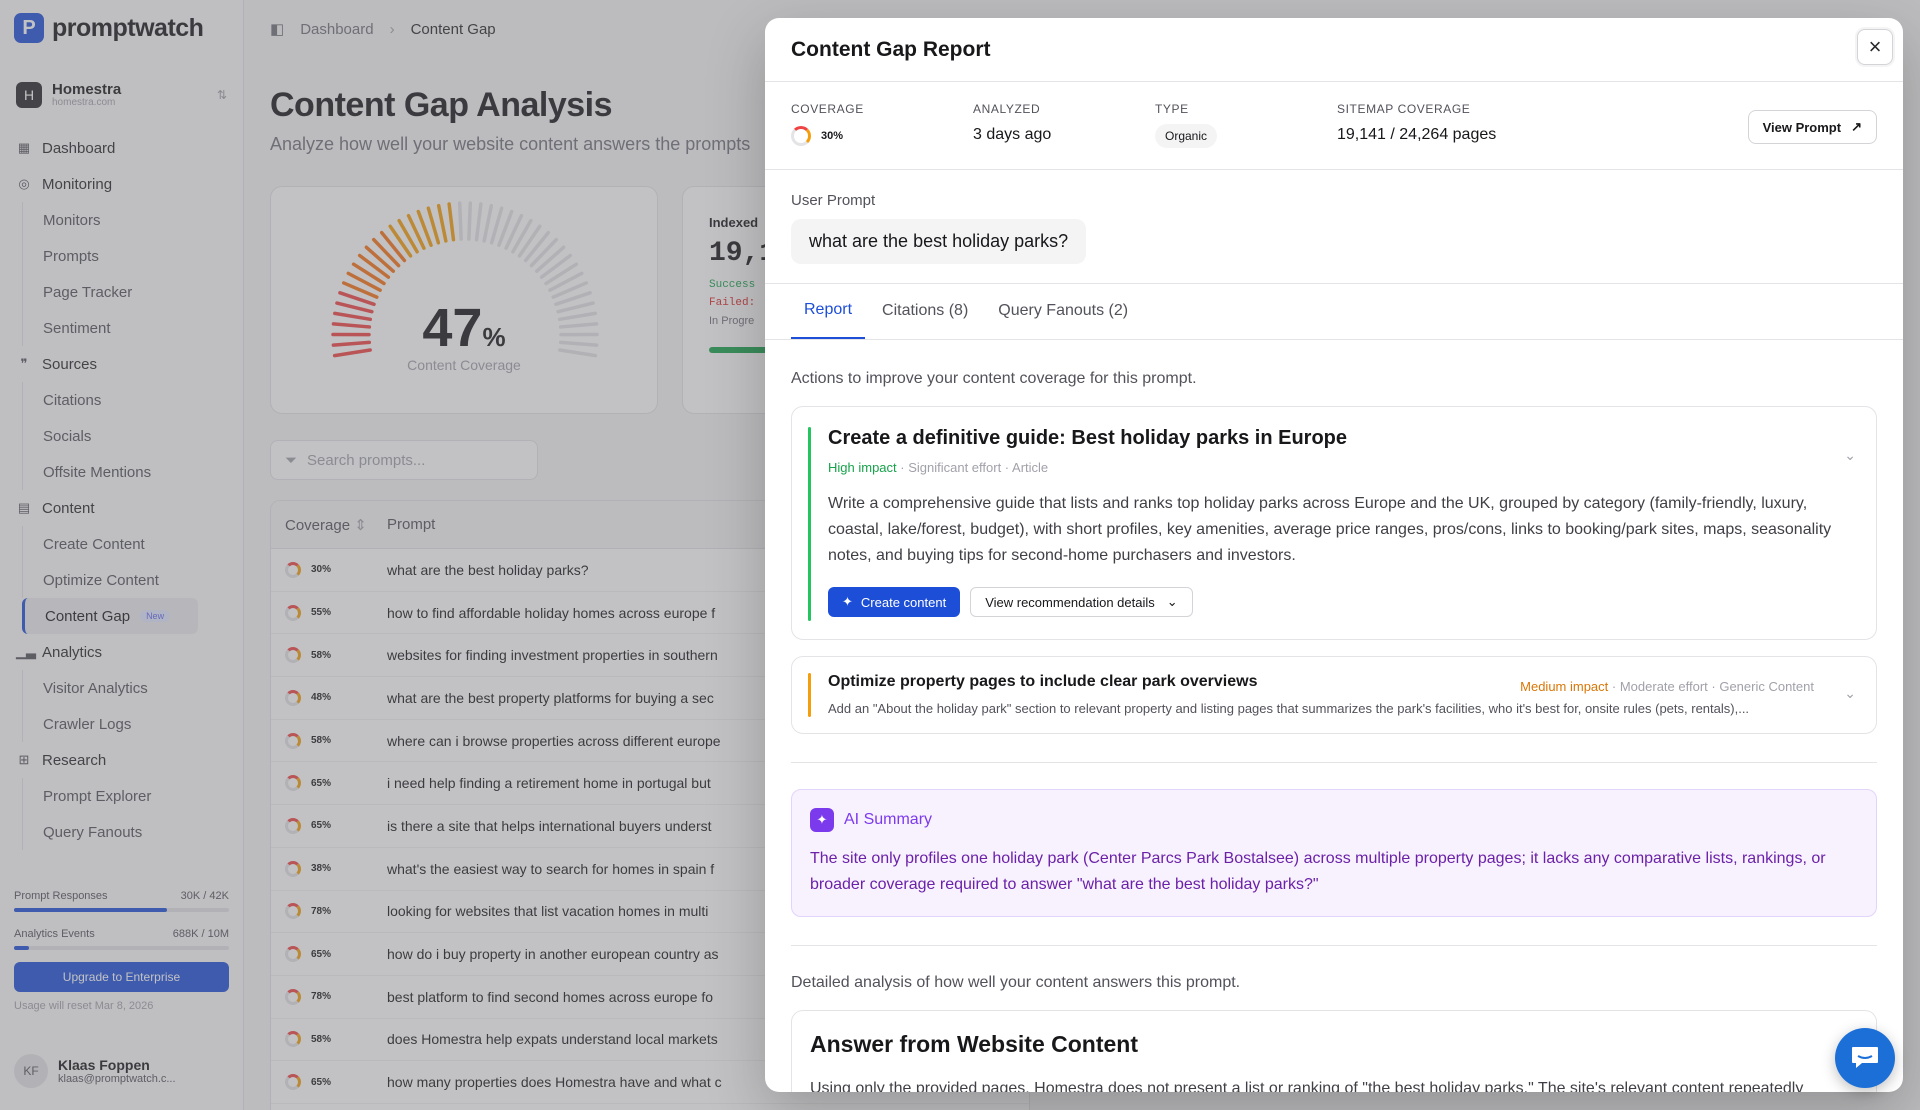 Image resolution: width=1920 pixels, height=1110 pixels. What do you see at coordinates (955, 467) in the screenshot?
I see `effort-tag: Significant effort` at bounding box center [955, 467].